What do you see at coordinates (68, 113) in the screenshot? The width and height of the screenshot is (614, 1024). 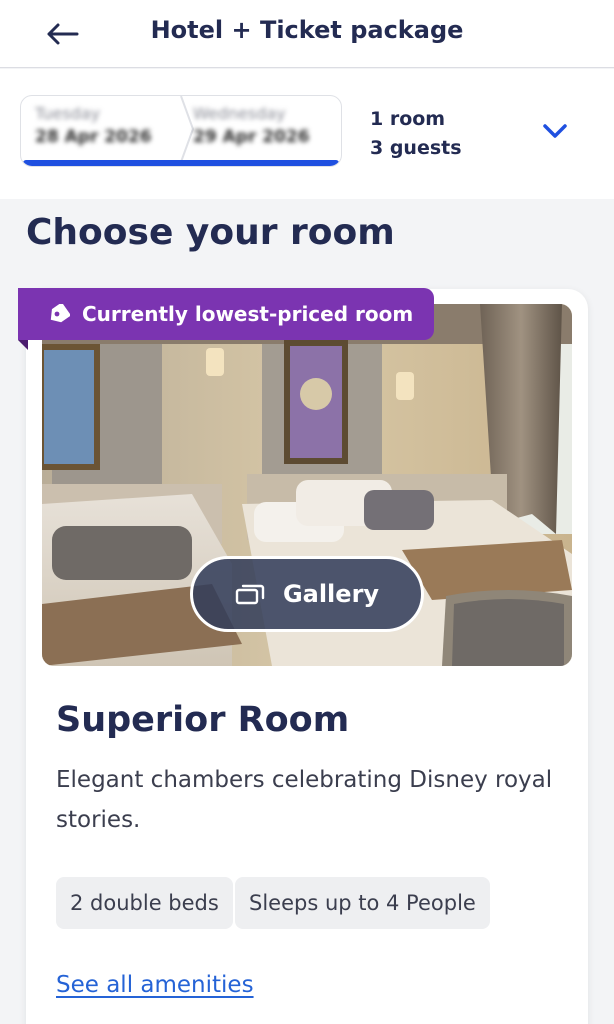 I see `checkin-day: Tuesday` at bounding box center [68, 113].